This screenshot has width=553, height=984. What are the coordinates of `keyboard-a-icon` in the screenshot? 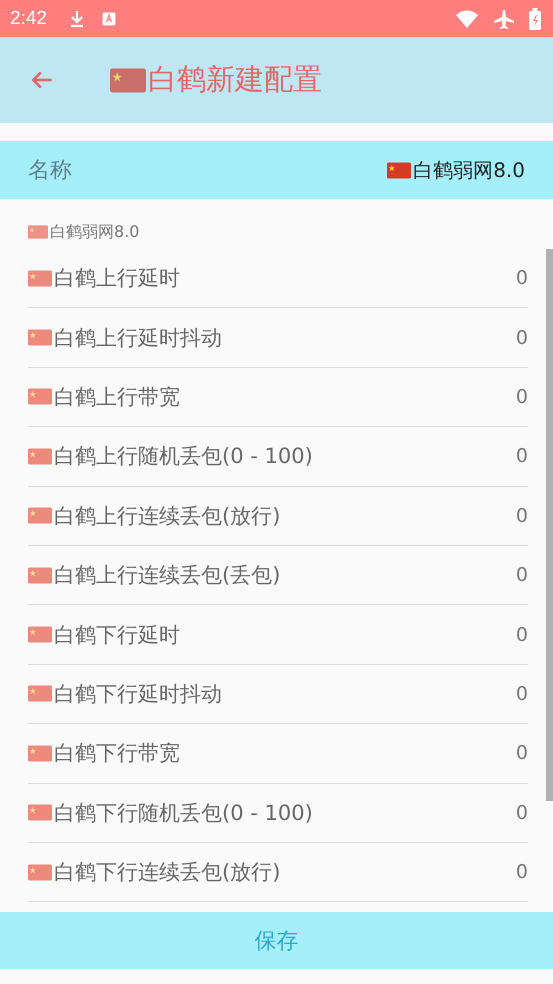 It's located at (108, 18).